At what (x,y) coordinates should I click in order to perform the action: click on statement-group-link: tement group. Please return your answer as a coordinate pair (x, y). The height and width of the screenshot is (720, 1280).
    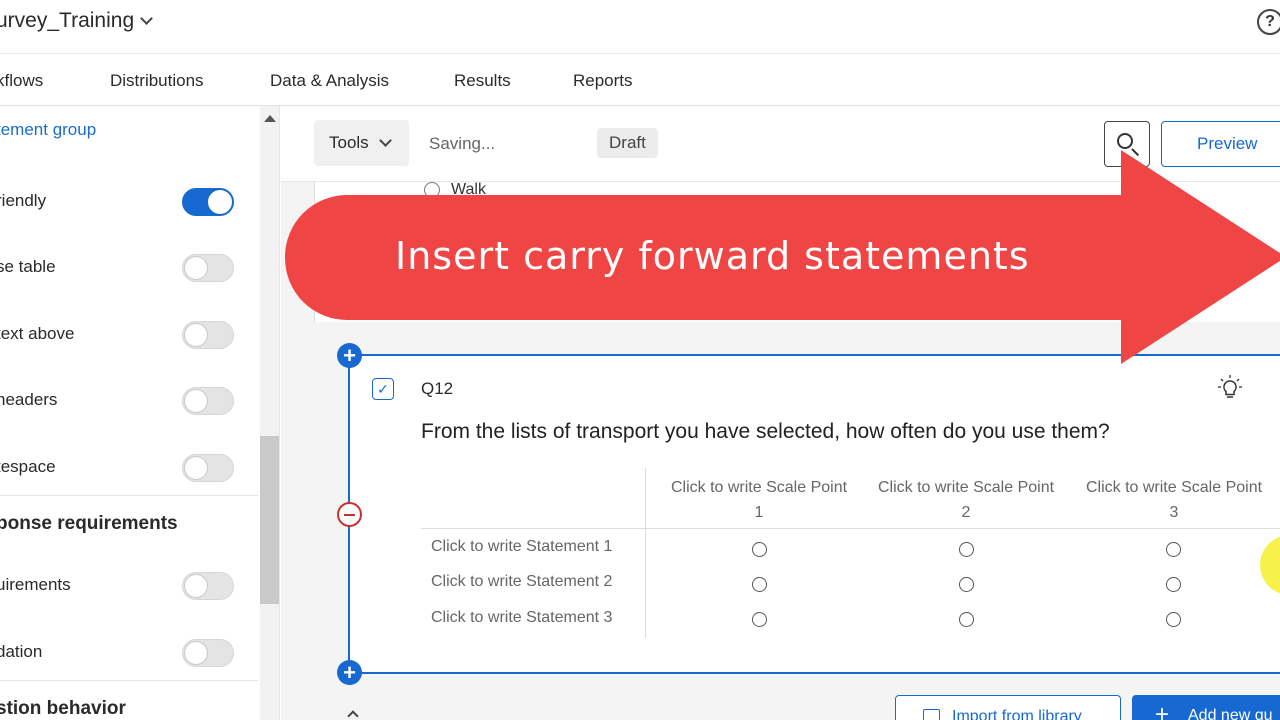
    Looking at the image, I should click on (48, 130).